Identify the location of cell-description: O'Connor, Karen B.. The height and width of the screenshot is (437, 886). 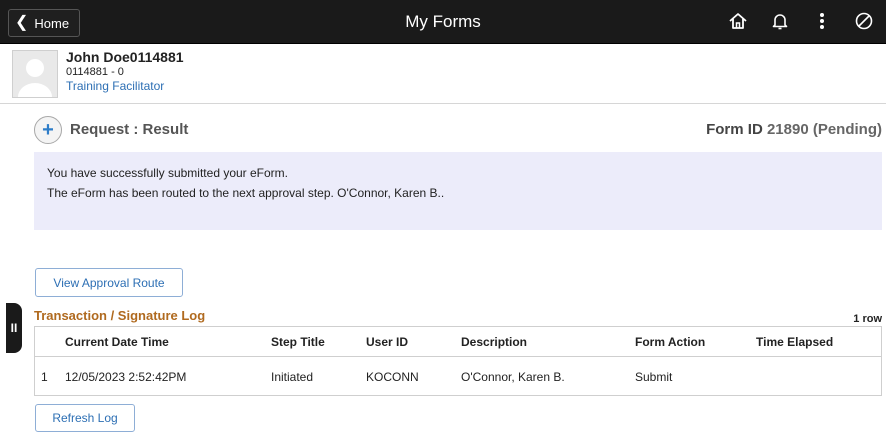
(513, 377).